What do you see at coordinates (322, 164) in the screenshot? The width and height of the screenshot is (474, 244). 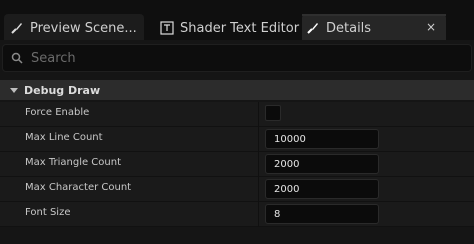 I see `max-triangle-count-input: 2000` at bounding box center [322, 164].